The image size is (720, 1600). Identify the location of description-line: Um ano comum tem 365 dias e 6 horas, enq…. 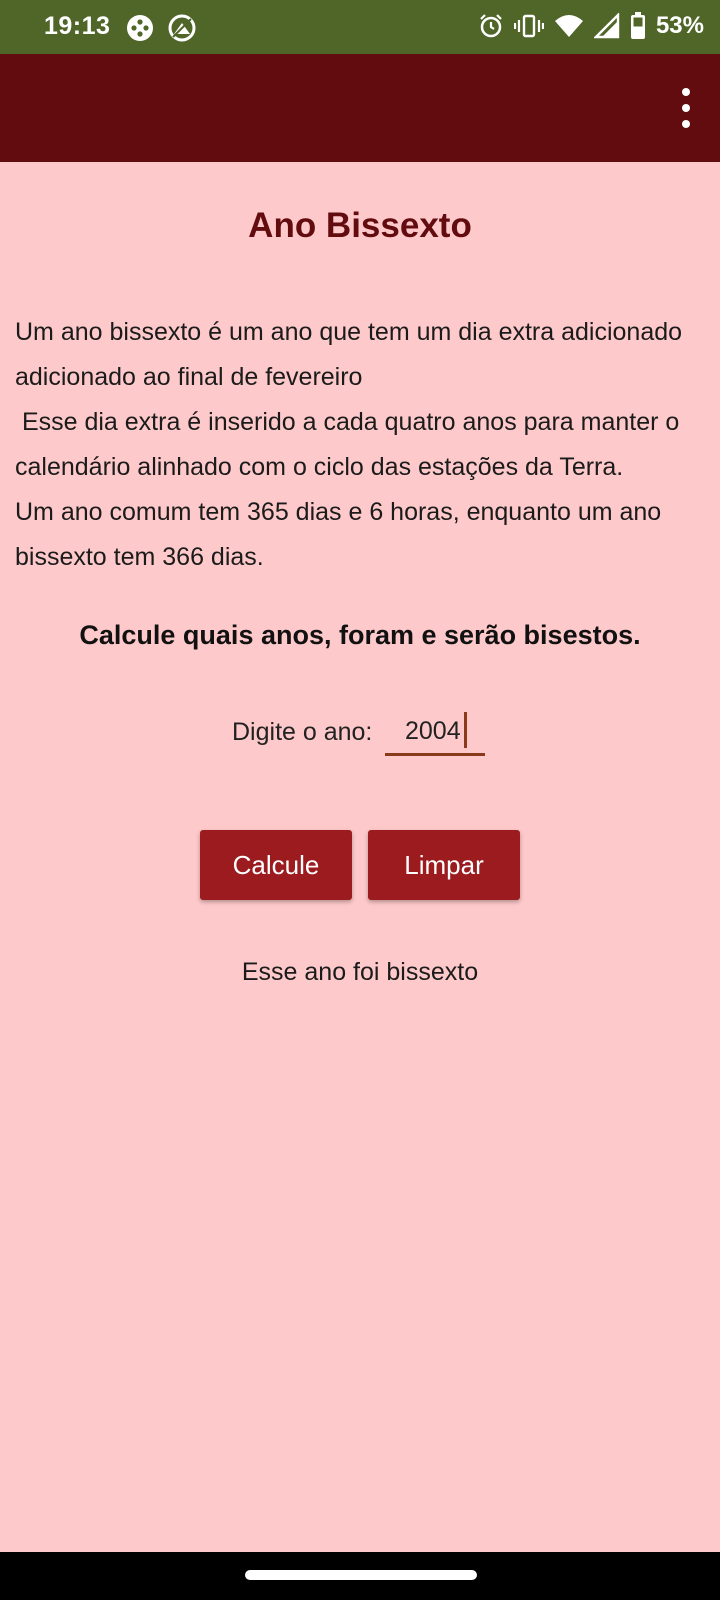
(338, 512).